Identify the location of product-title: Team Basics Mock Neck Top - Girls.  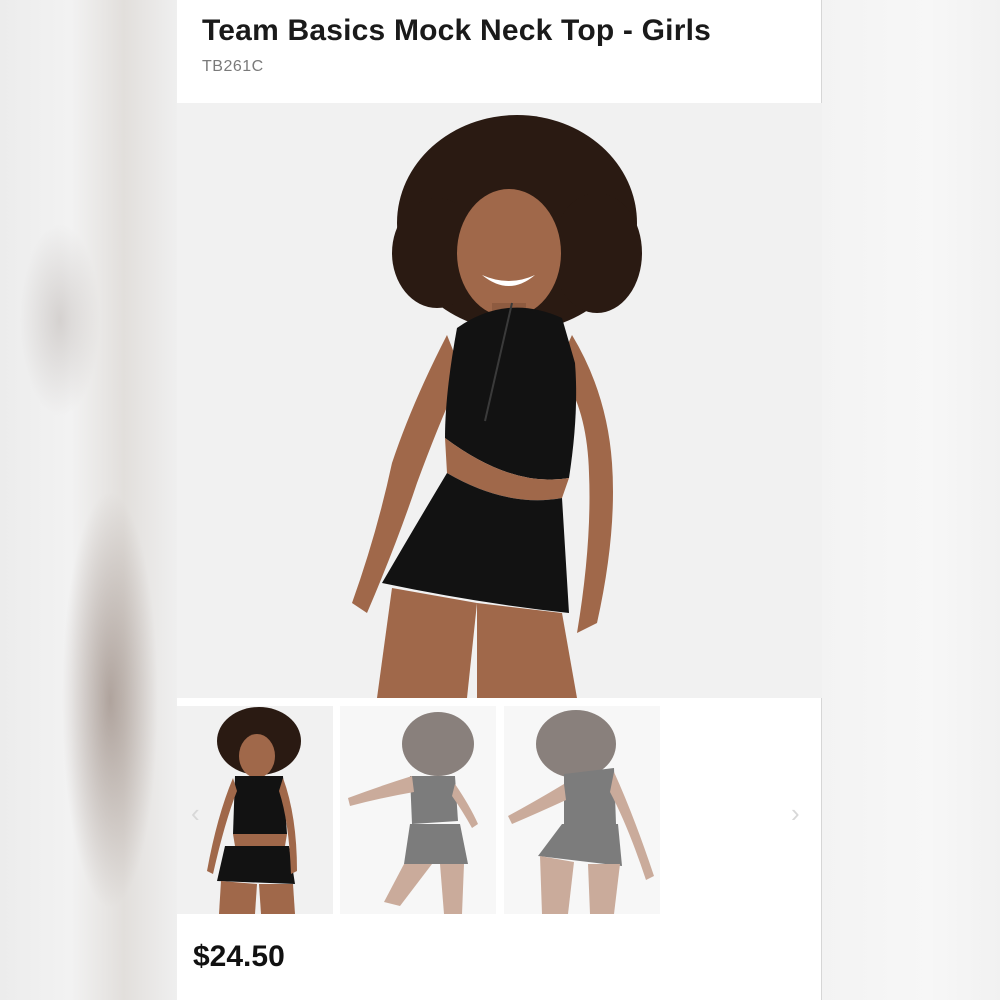
(456, 30).